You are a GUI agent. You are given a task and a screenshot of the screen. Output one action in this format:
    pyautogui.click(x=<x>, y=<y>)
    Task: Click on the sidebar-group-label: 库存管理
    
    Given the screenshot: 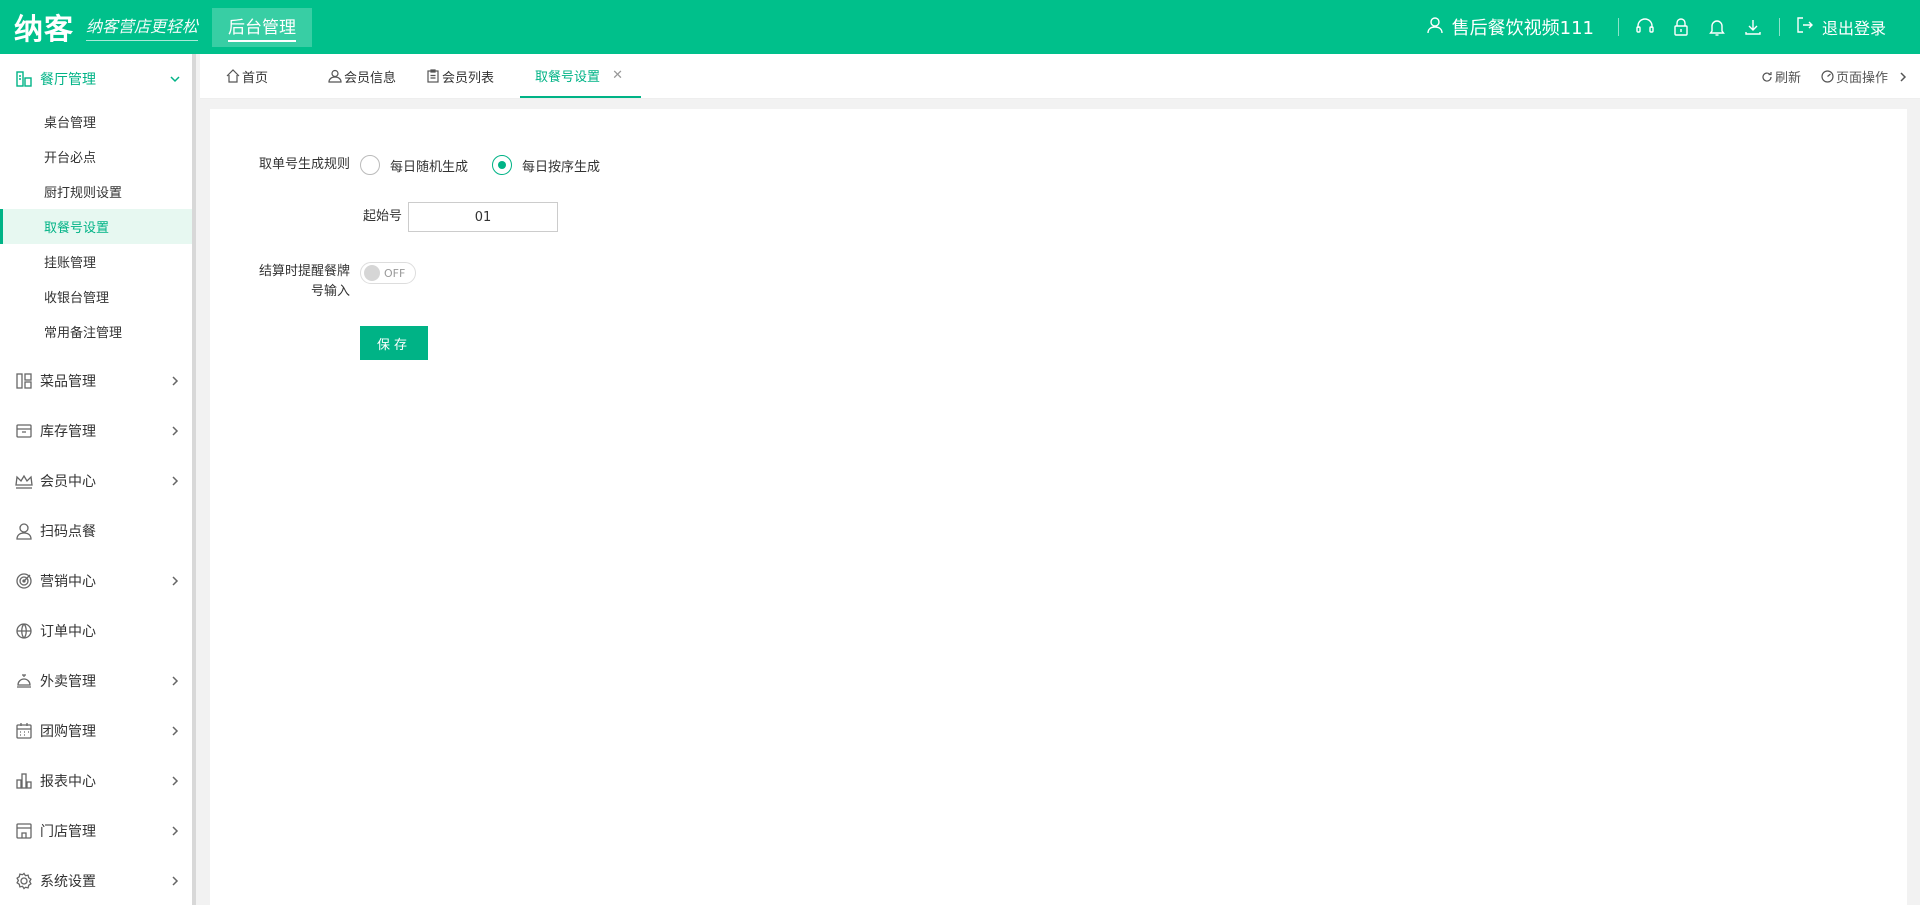 What is the action you would take?
    pyautogui.click(x=68, y=432)
    